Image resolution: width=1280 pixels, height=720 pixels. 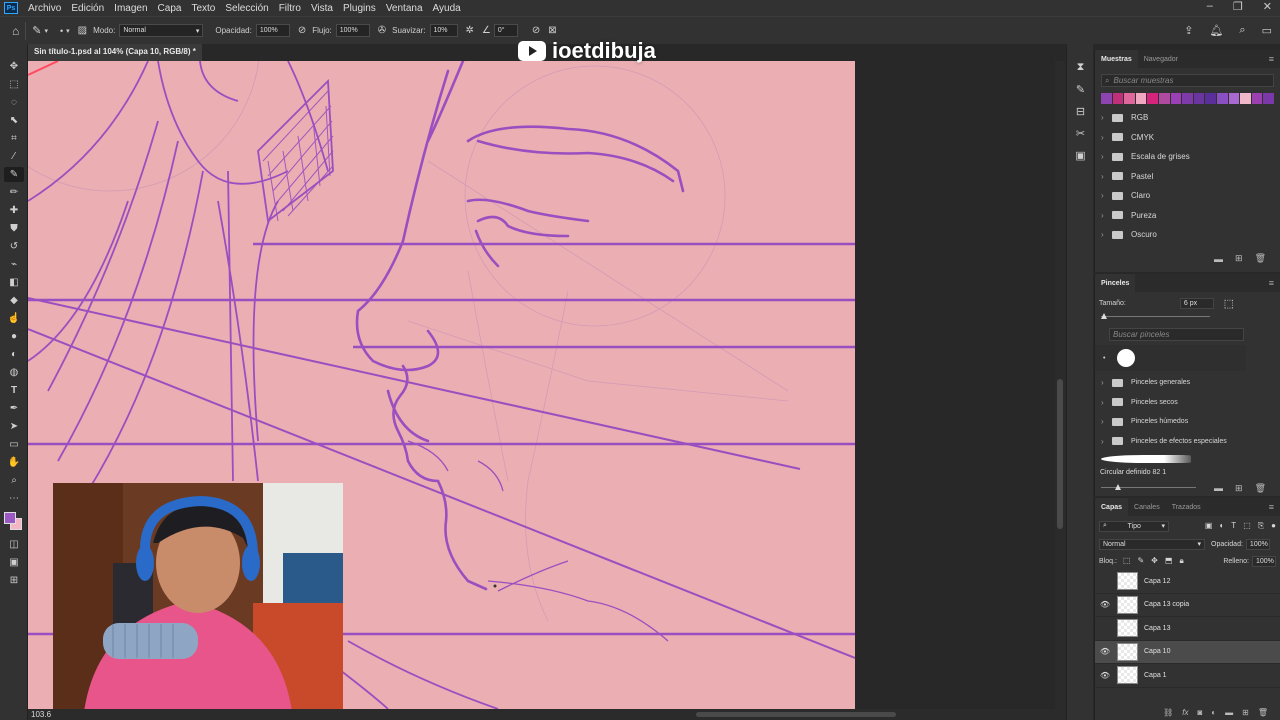 What do you see at coordinates (14, 156) in the screenshot?
I see `eyedropper-tool-icon: ⁄` at bounding box center [14, 156].